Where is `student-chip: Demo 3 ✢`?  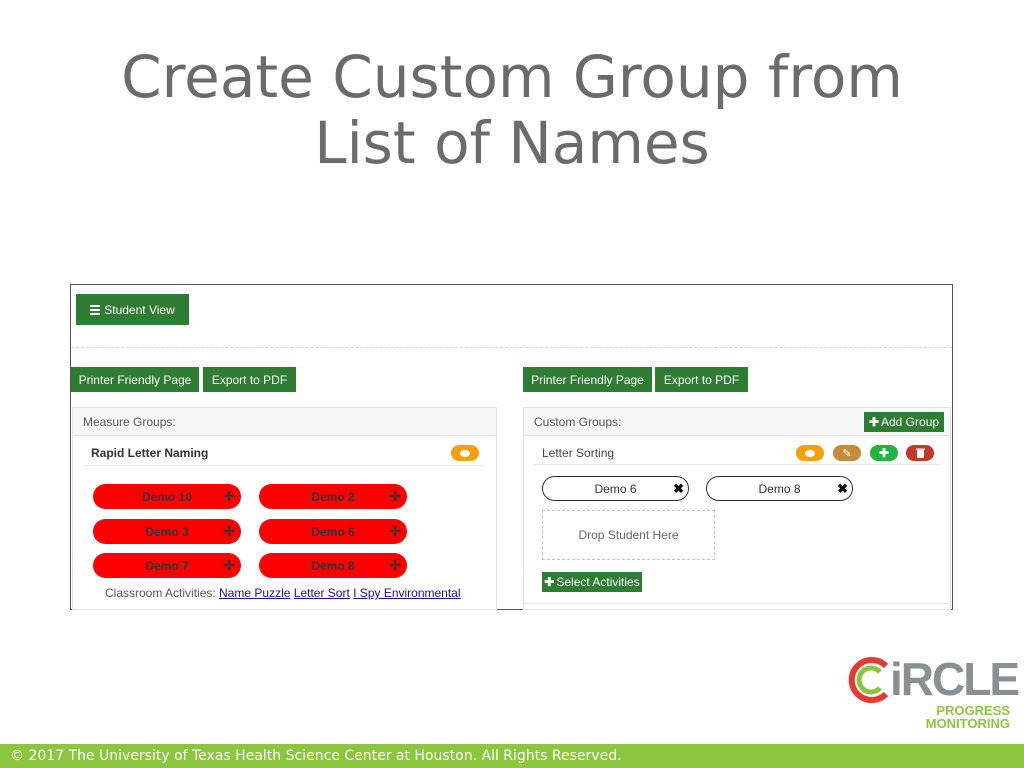 student-chip: Demo 3 ✢ is located at coordinates (167, 531).